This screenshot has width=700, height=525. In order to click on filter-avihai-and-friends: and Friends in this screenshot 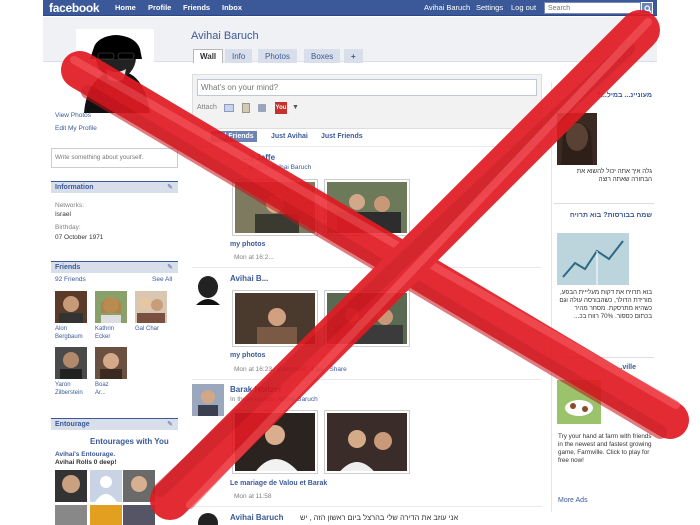, I will do `click(234, 136)`.